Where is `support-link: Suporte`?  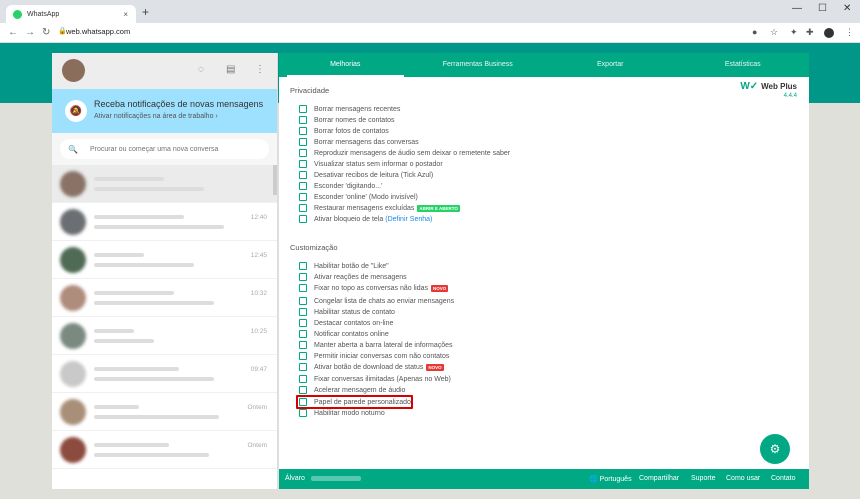
support-link: Suporte is located at coordinates (703, 478).